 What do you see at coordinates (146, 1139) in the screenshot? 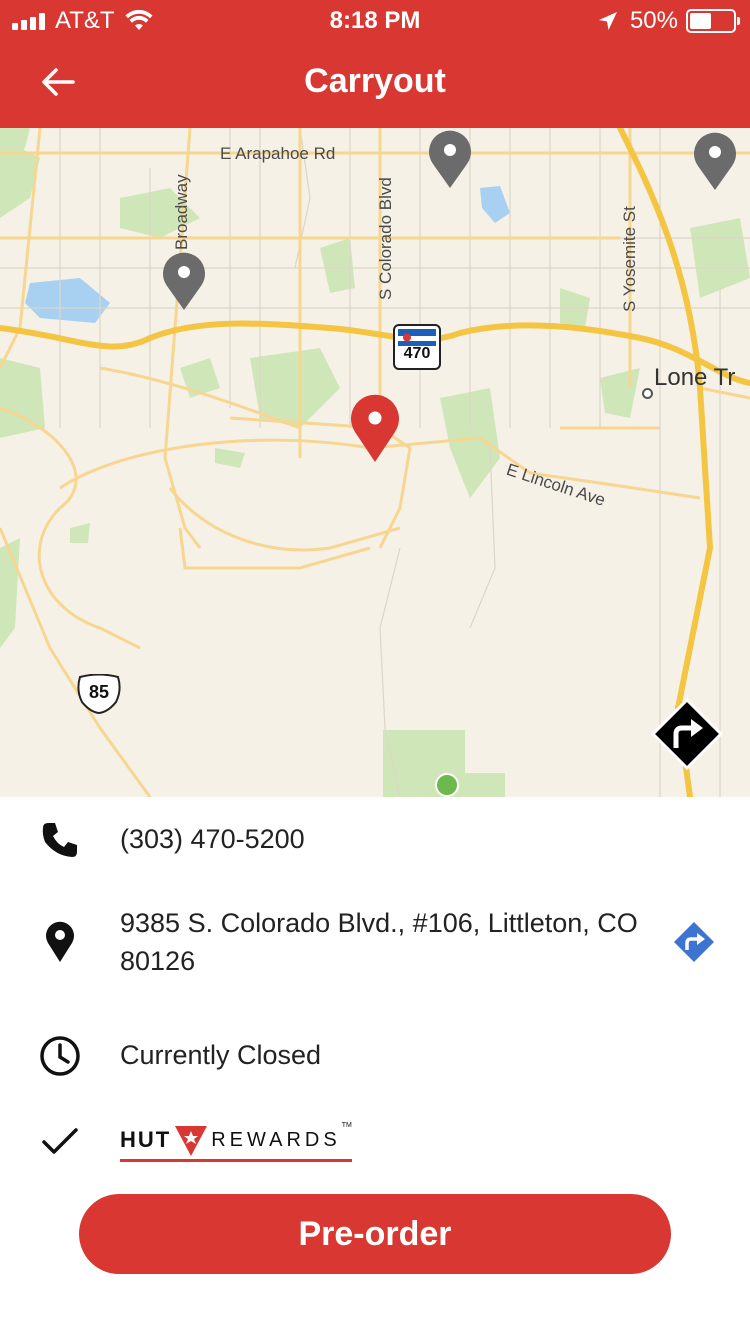
I see `rewards-word-hut: HUT` at bounding box center [146, 1139].